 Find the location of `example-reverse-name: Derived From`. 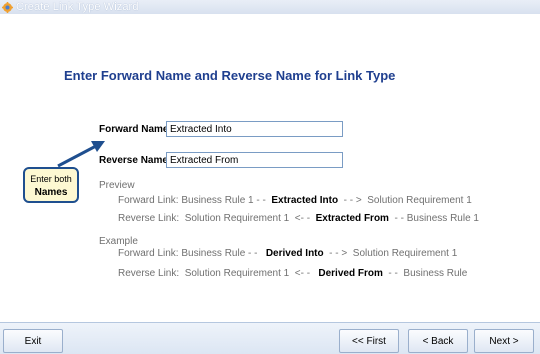

example-reverse-name: Derived From is located at coordinates (350, 273).